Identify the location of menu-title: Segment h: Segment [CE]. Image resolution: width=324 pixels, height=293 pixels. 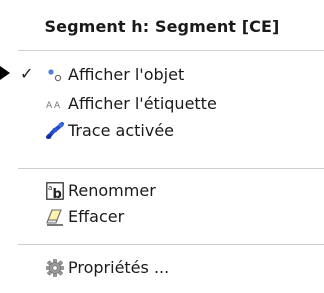
(162, 26).